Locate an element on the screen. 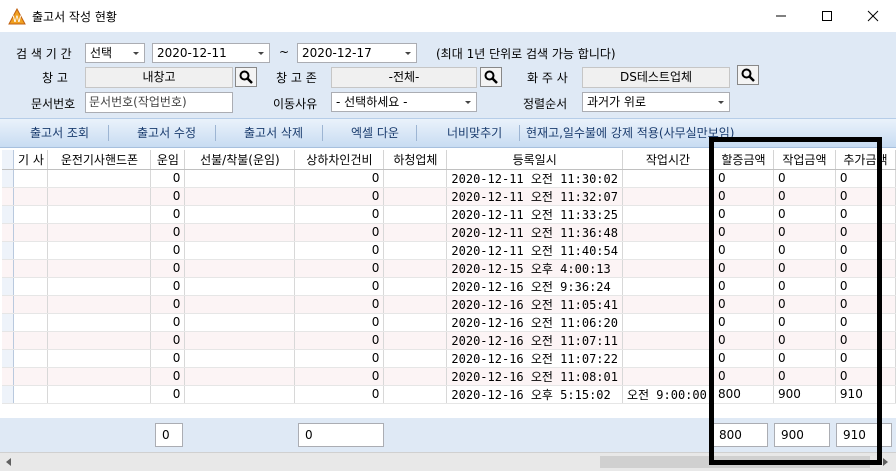 The height and width of the screenshot is (471, 896). column-header: 작업시간 is located at coordinates (668, 160).